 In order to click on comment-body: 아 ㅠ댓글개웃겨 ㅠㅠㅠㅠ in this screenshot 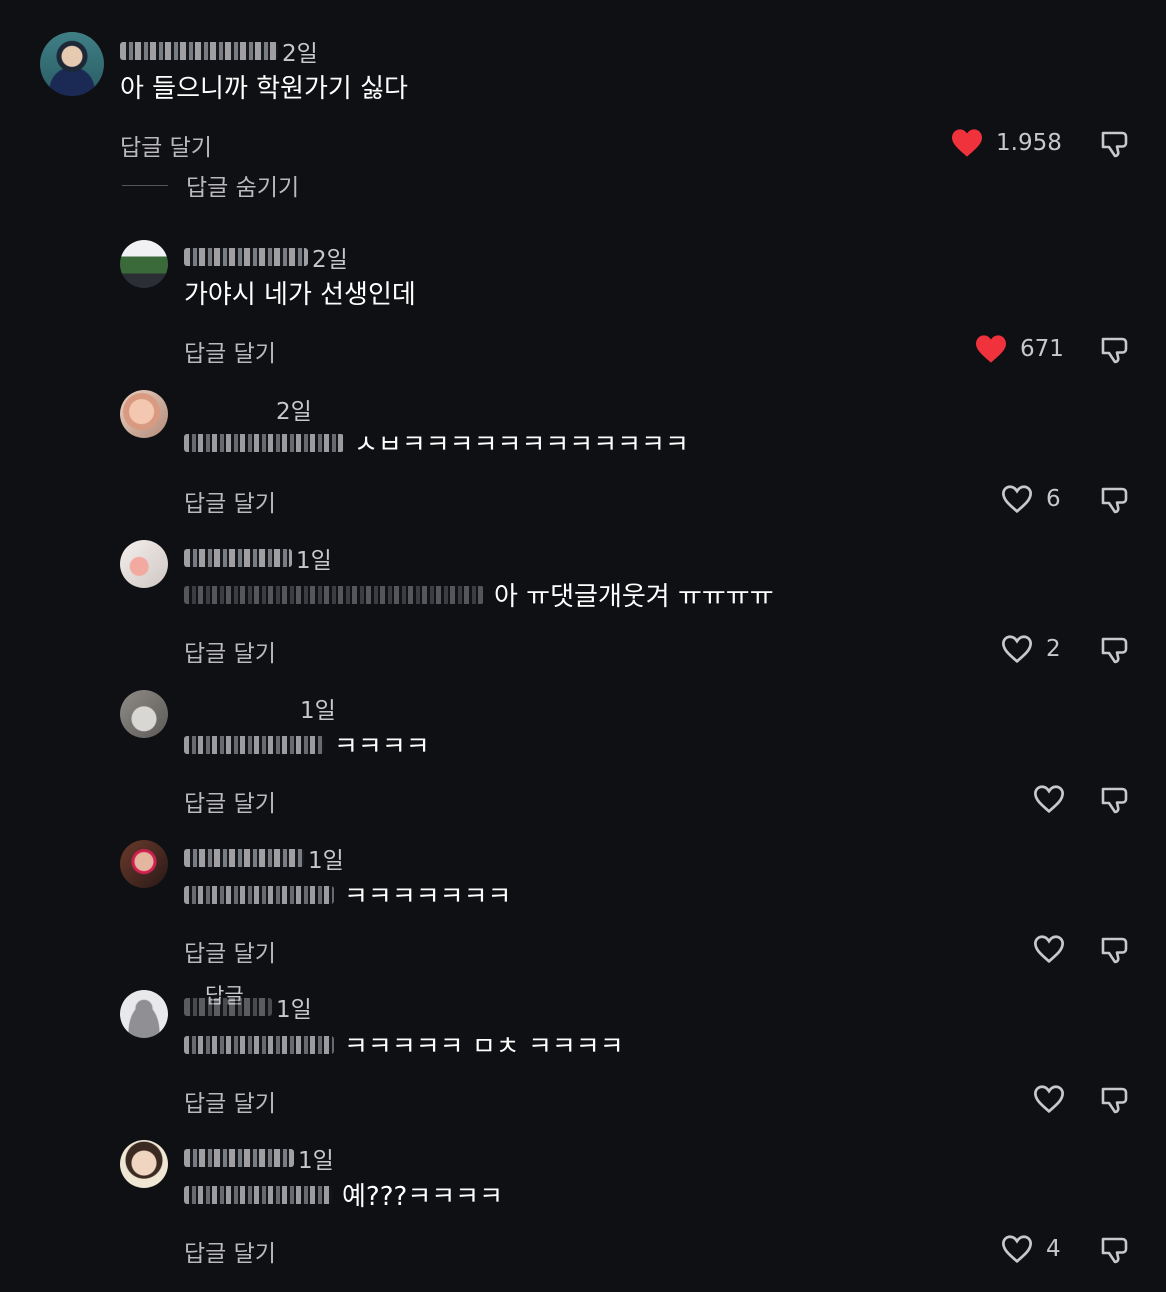, I will do `click(634, 597)`.